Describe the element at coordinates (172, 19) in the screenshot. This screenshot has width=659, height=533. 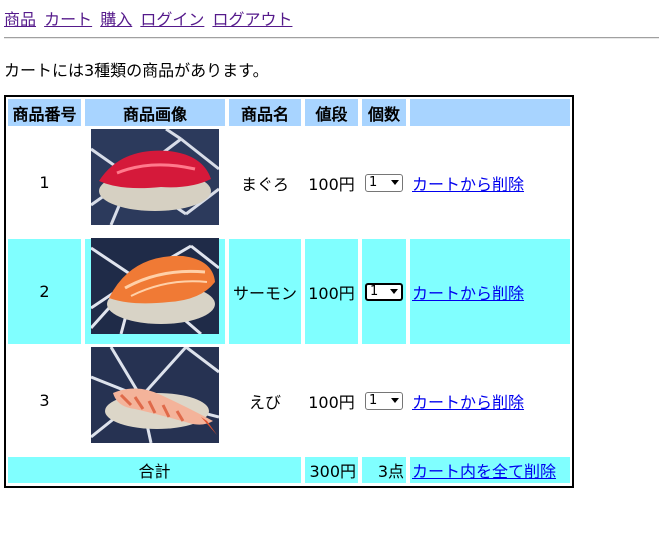
I see `nav-link-login: ログイン` at that location.